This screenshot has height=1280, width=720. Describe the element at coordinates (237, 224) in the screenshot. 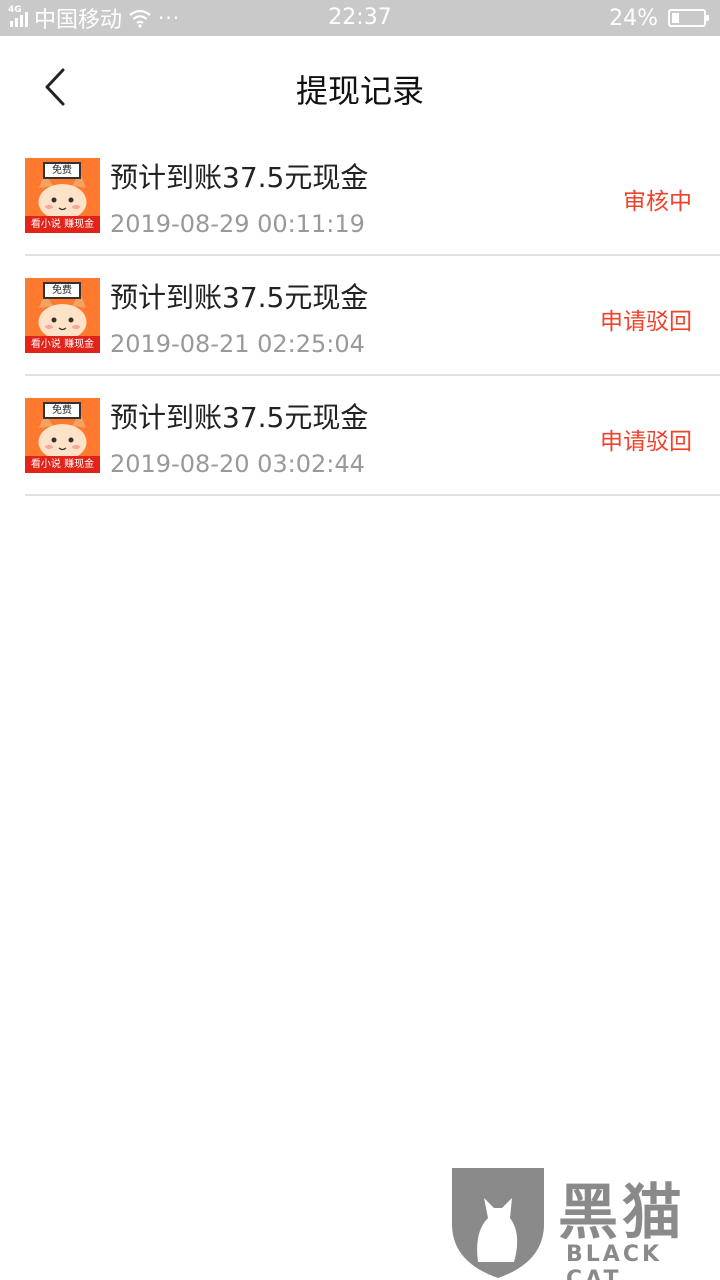

I see `record-time: 2019-08-29 00:11:19` at that location.